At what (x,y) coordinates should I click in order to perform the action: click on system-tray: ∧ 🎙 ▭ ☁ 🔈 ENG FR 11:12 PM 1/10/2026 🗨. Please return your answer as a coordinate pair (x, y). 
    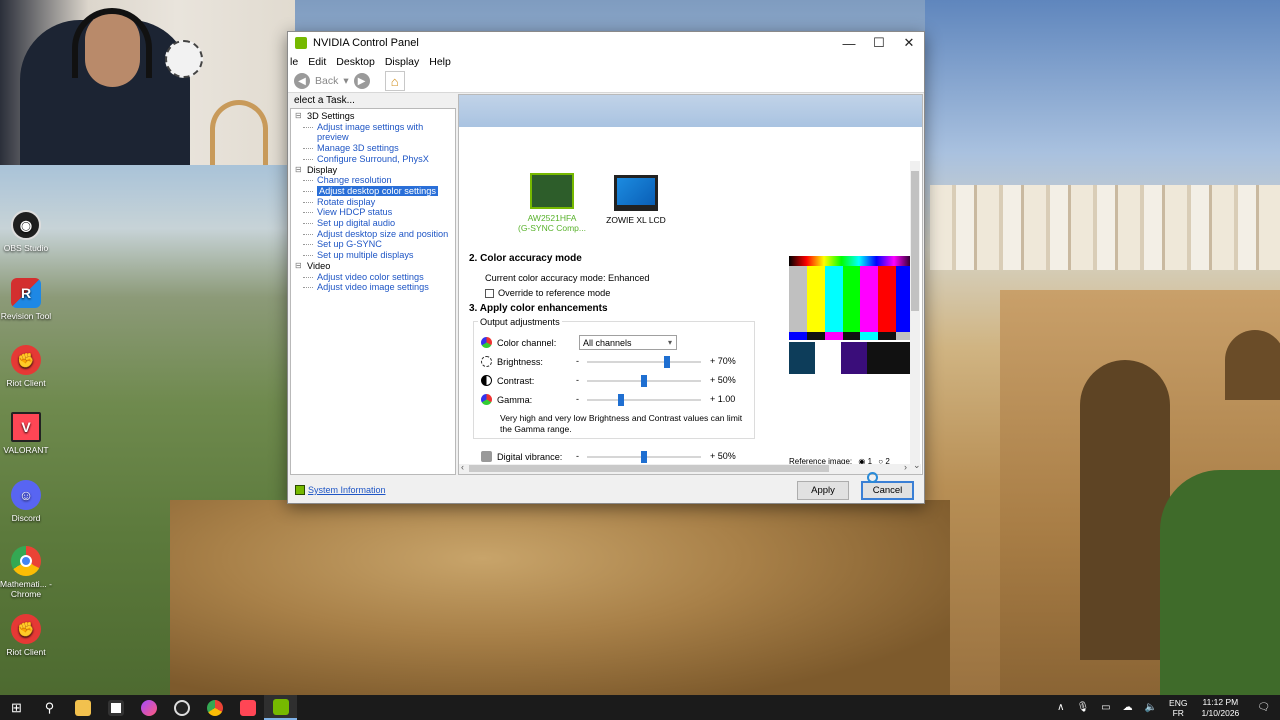
    Looking at the image, I should click on (1165, 707).